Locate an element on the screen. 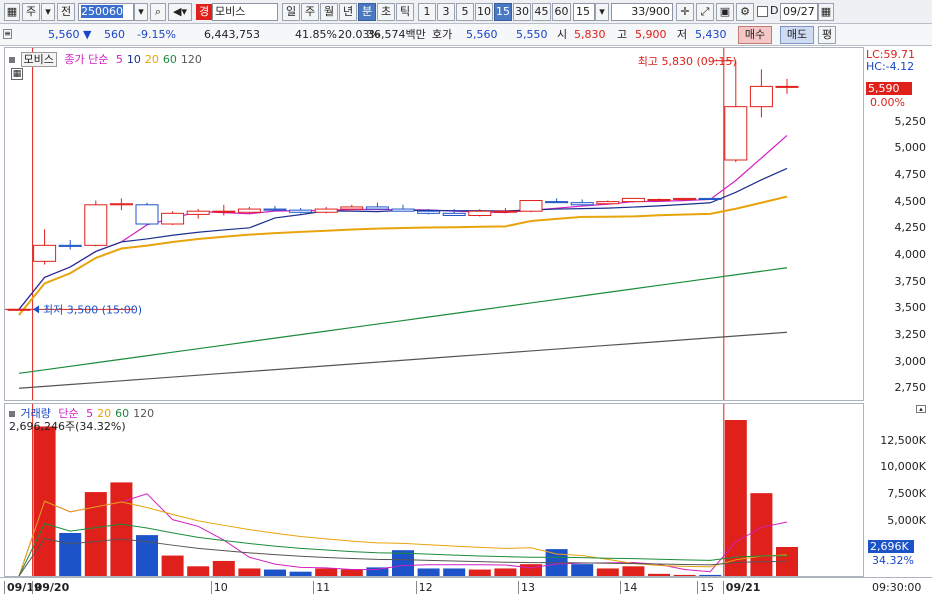 The image size is (932, 596). price-tick: 2,750 is located at coordinates (910, 388).